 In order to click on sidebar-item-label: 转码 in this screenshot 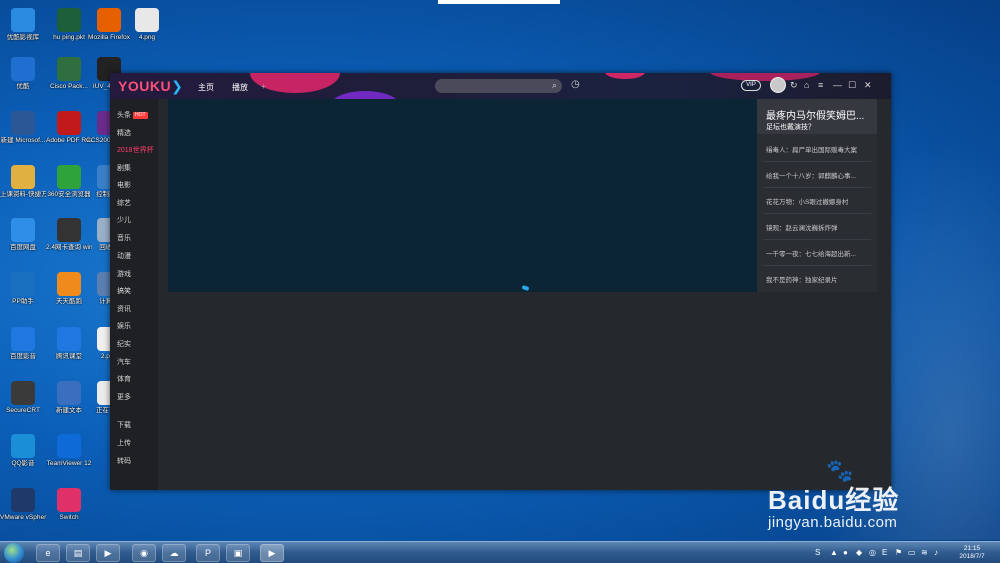, I will do `click(124, 461)`.